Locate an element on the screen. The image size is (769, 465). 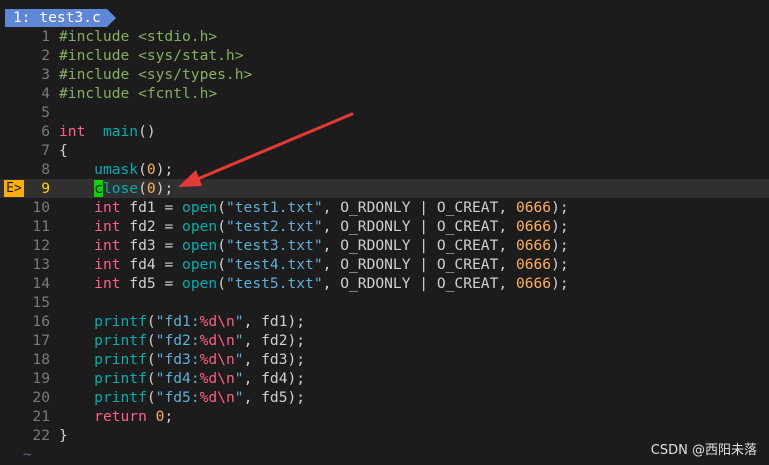
code-text: printf("fd5:%d\n", fd5); is located at coordinates (182, 397).